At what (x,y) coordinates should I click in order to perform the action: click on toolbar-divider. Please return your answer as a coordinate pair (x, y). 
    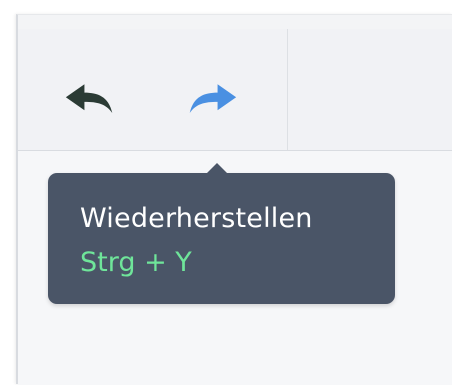
    Looking at the image, I should click on (287, 89).